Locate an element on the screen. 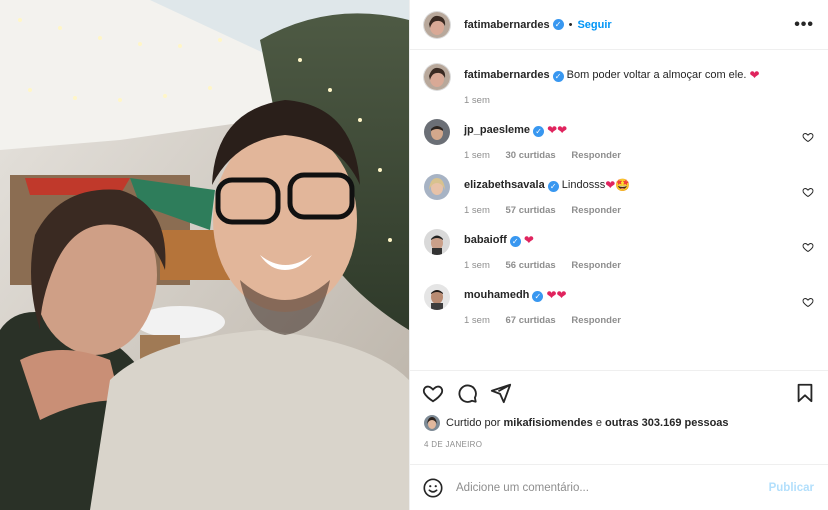 Image resolution: width=828 pixels, height=510 pixels. caption-time: 1 sem is located at coordinates (477, 100).